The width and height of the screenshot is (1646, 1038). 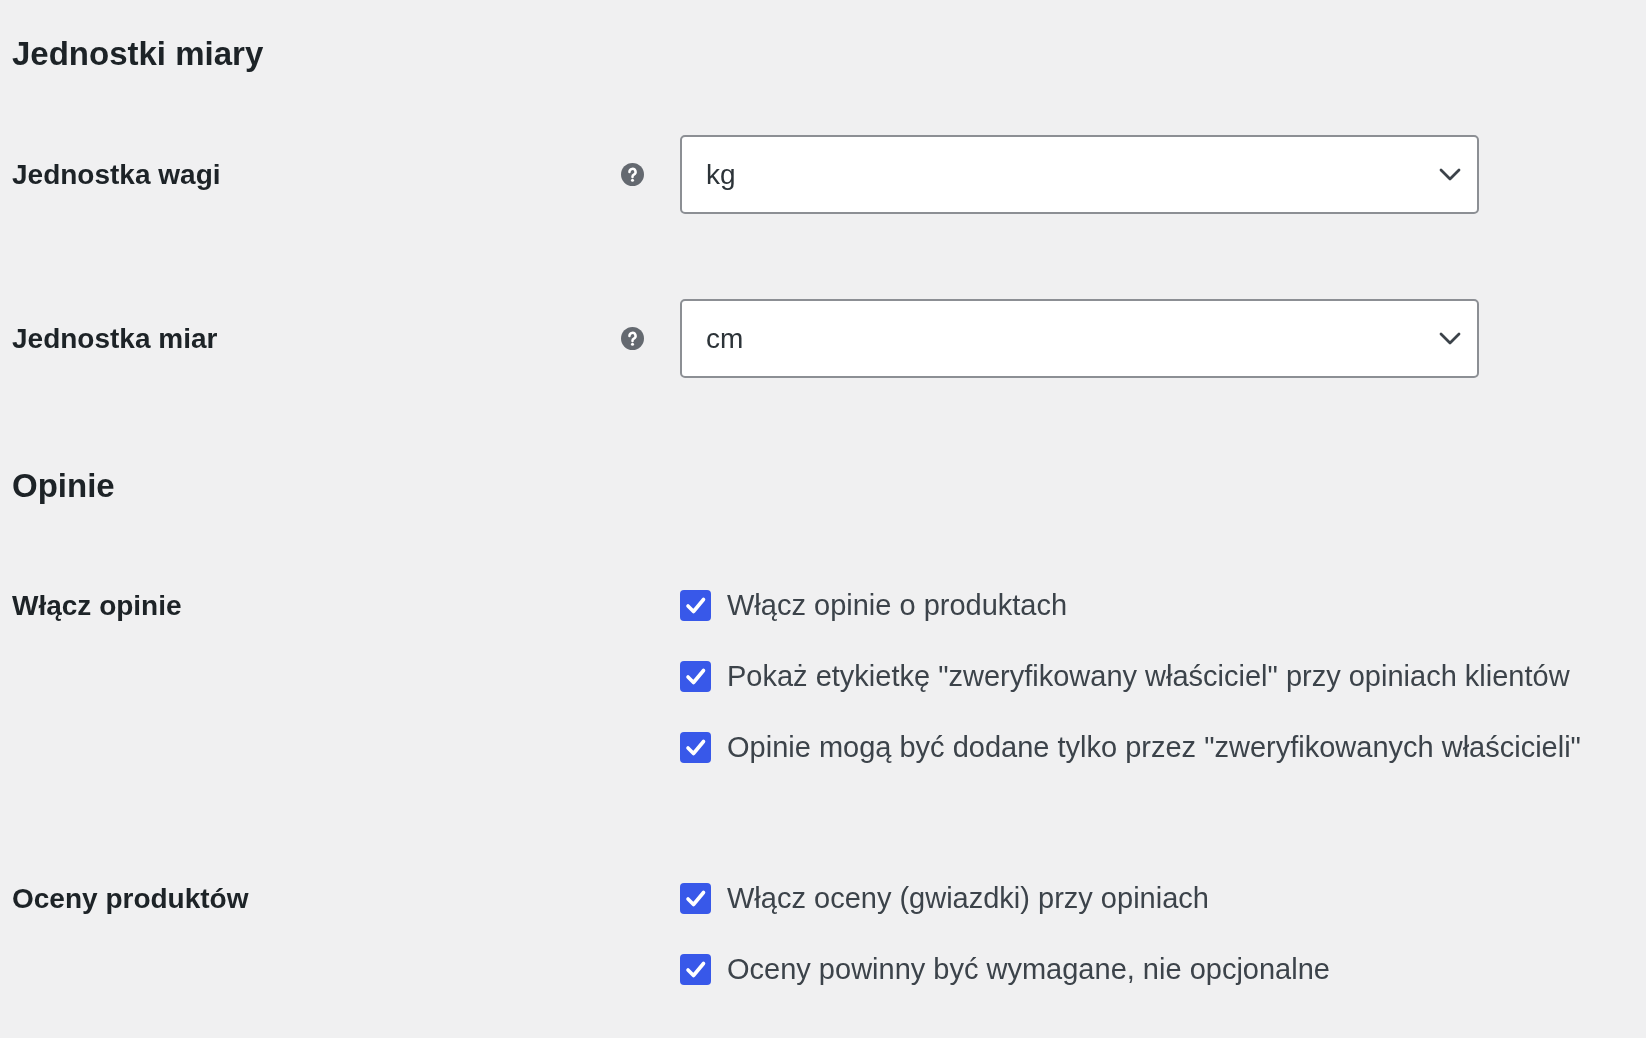 I want to click on select-dropdown: cm, so click(x=1079, y=338).